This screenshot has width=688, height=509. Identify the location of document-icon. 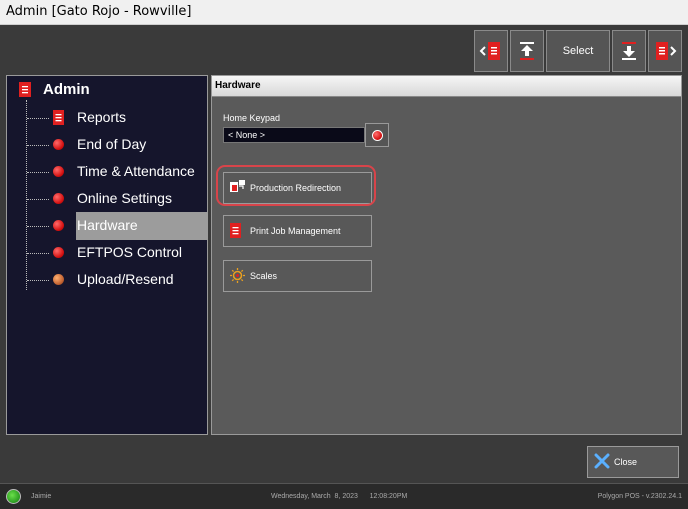
(58, 117).